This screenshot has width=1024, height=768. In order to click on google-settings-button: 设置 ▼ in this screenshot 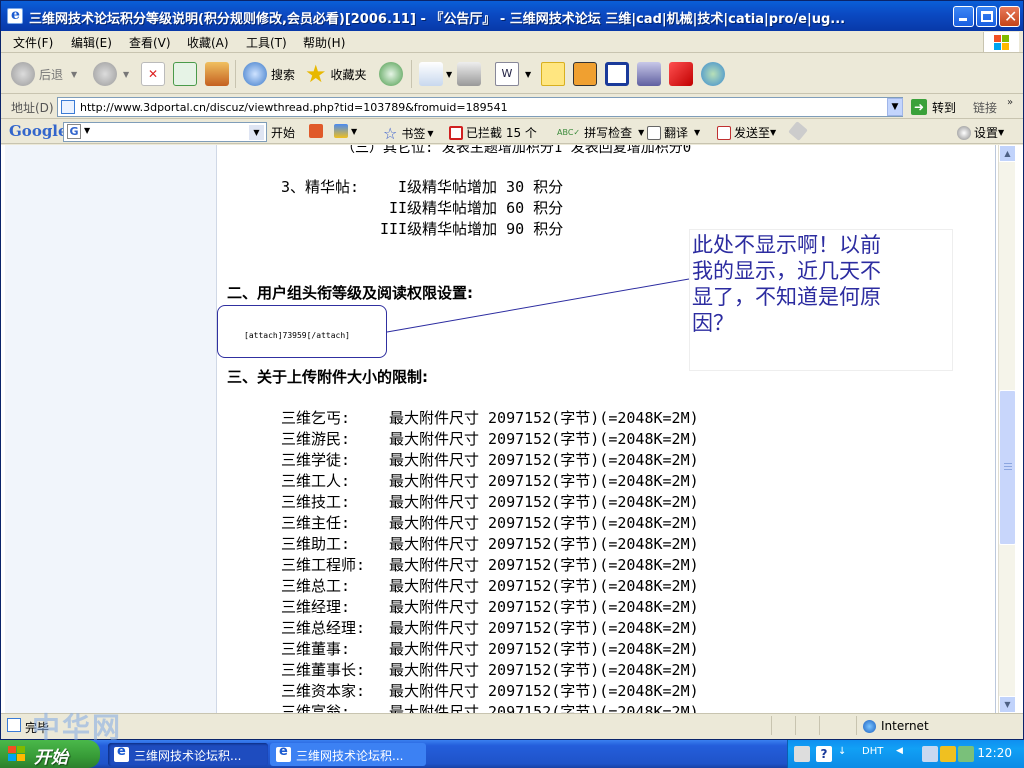, I will do `click(980, 132)`.